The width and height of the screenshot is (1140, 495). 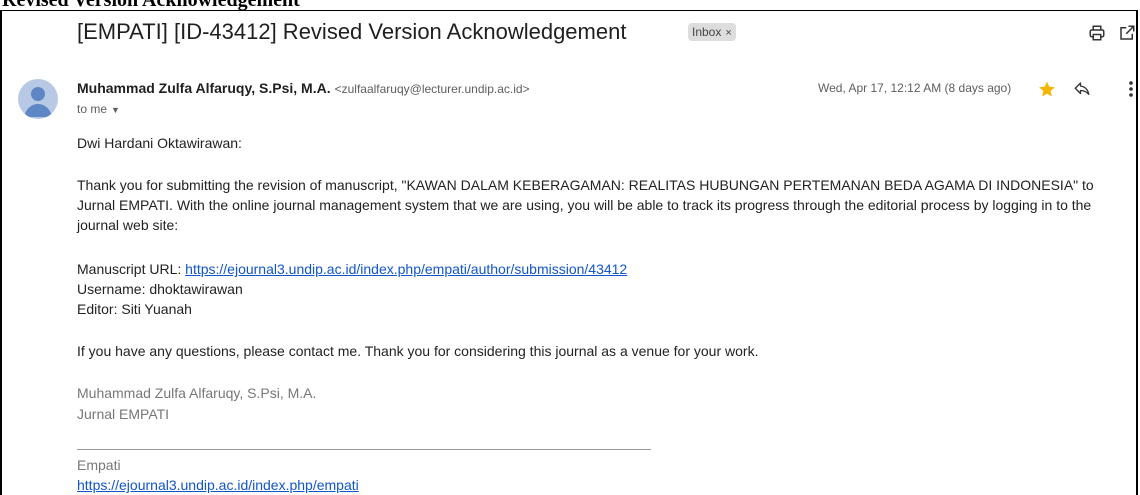 I want to click on recipient-line: to me ▼, so click(x=98, y=109).